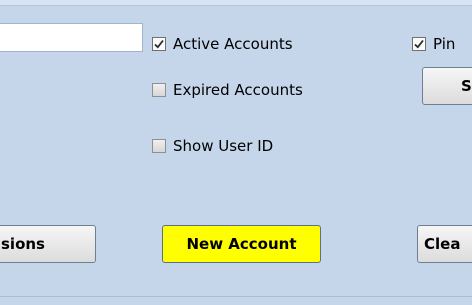 This screenshot has width=472, height=305. I want to click on pin-label: Pin, so click(444, 44).